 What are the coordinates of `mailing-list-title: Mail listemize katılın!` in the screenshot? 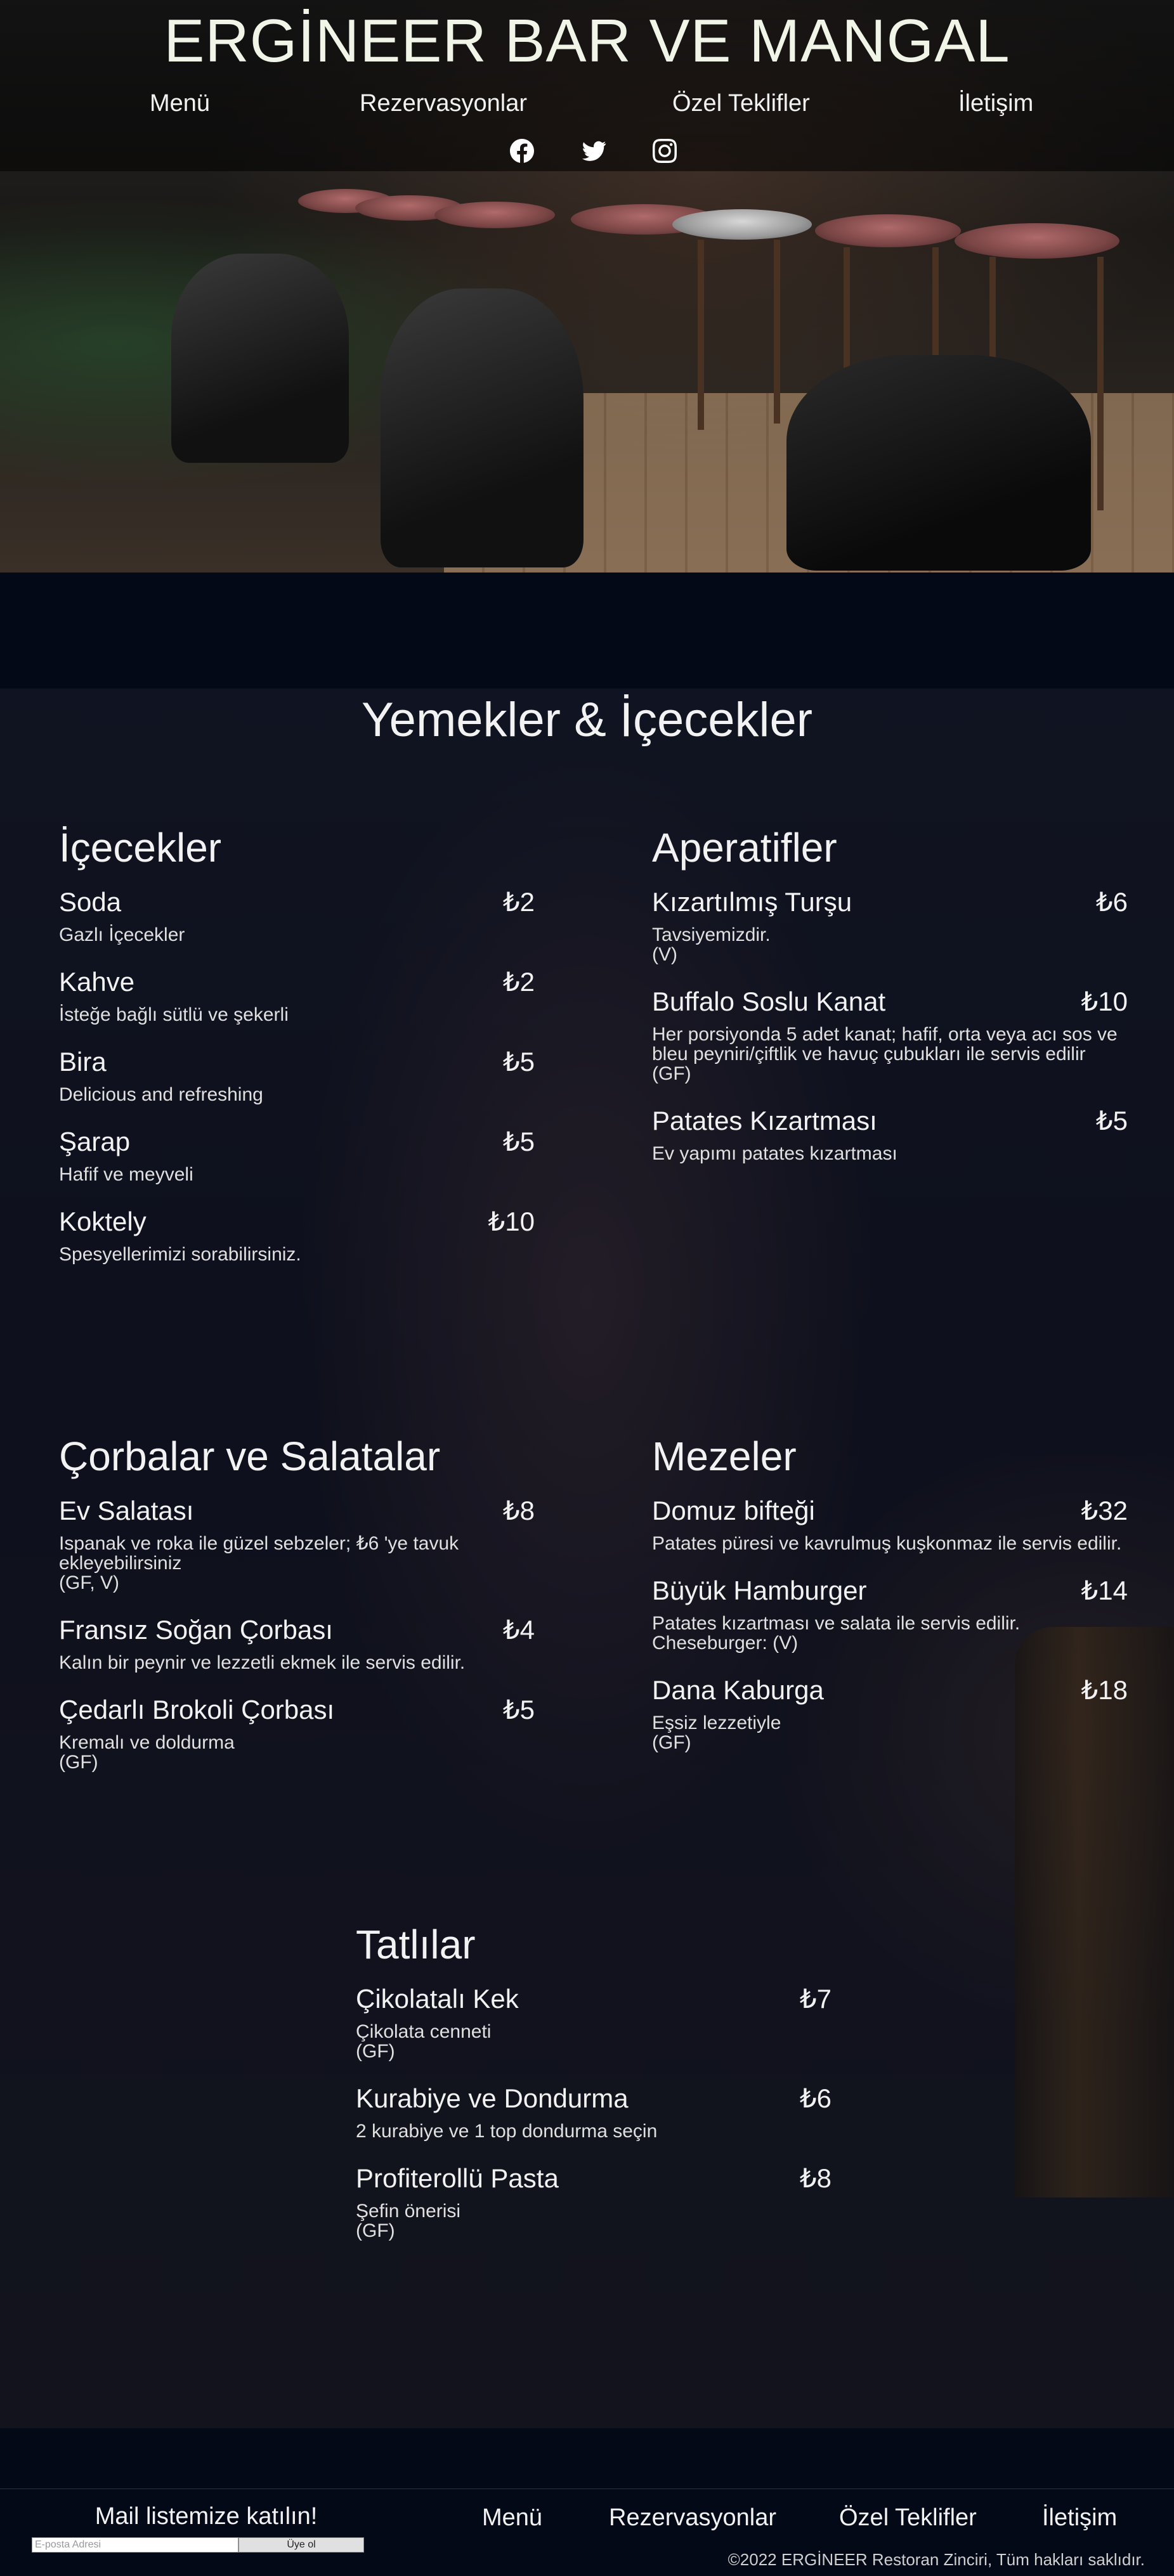 It's located at (206, 2516).